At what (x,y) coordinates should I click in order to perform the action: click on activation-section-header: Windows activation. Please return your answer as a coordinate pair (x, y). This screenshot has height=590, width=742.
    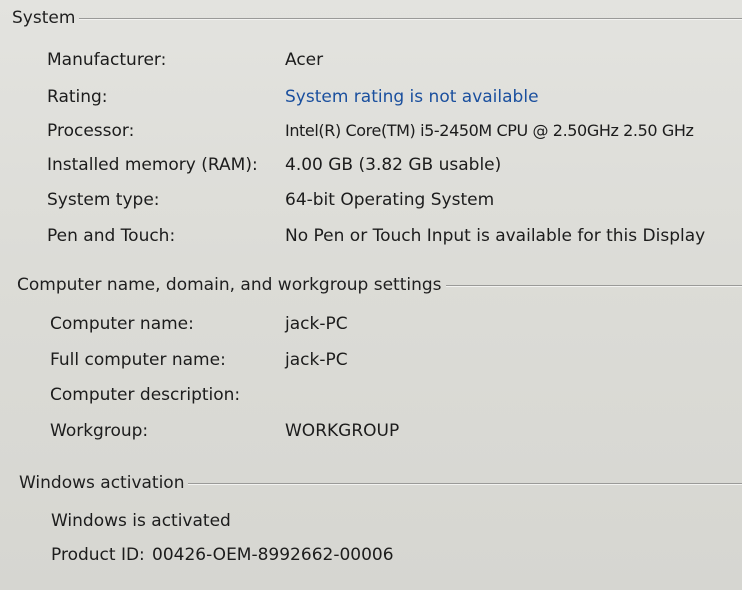
    Looking at the image, I should click on (380, 483).